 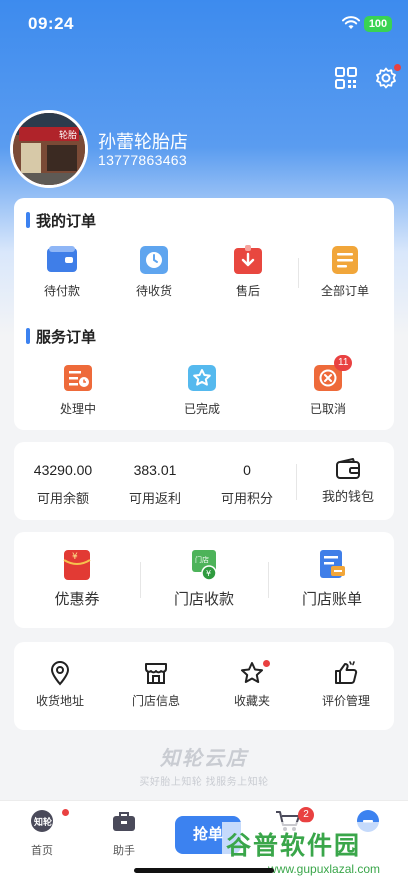 I want to click on service-cancelled: 已取消, so click(x=328, y=389).